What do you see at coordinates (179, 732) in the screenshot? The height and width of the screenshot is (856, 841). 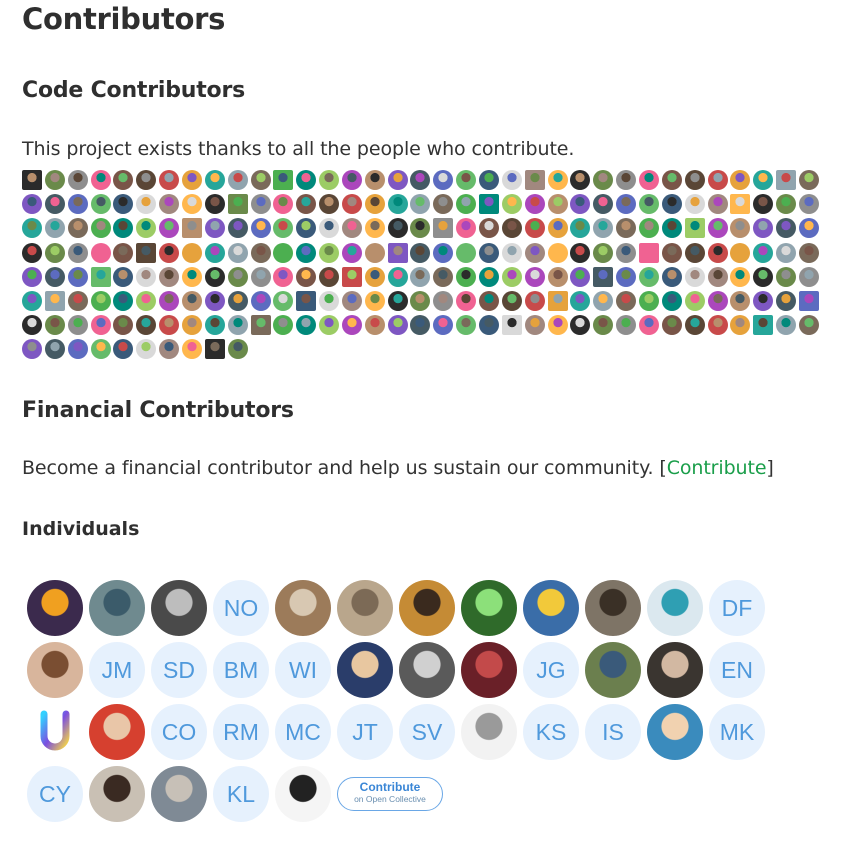 I see `backer-avatar-initials: CO` at bounding box center [179, 732].